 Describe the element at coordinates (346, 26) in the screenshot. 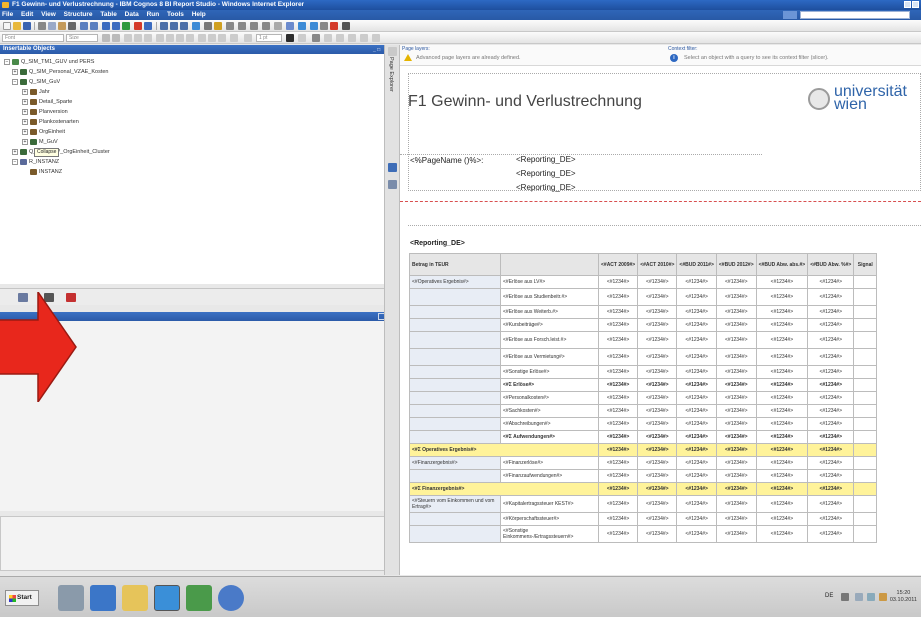

I see `help-icon` at that location.